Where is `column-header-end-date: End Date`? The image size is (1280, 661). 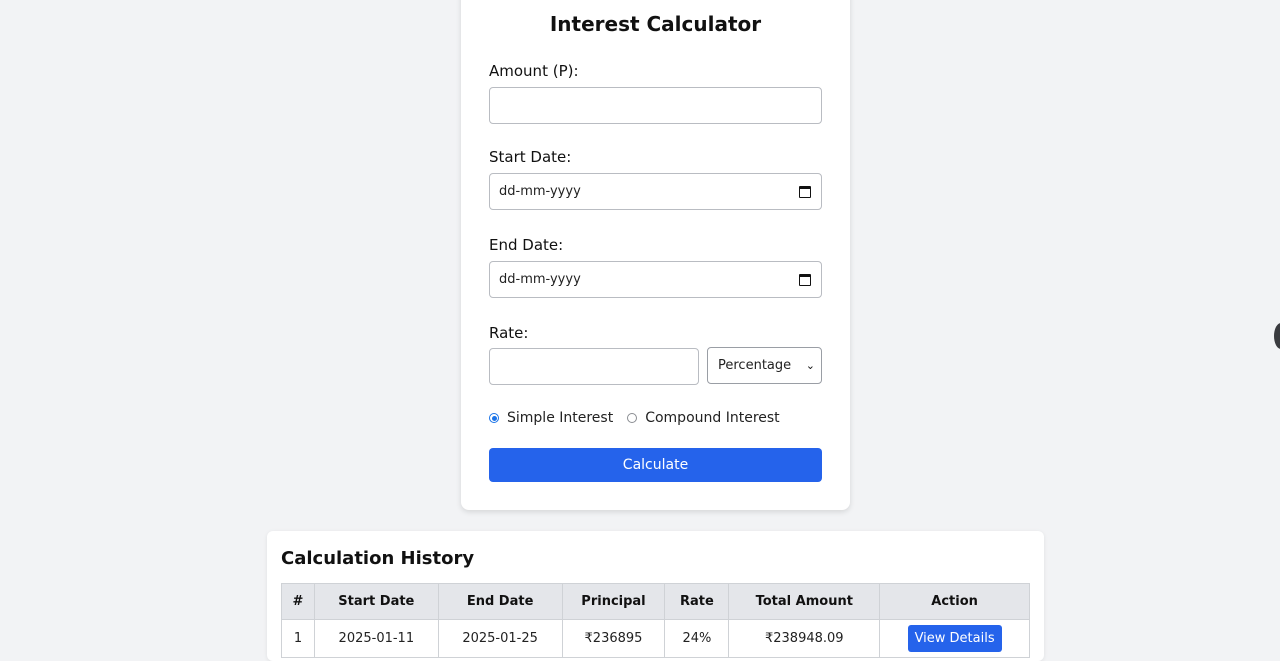
column-header-end-date: End Date is located at coordinates (500, 601).